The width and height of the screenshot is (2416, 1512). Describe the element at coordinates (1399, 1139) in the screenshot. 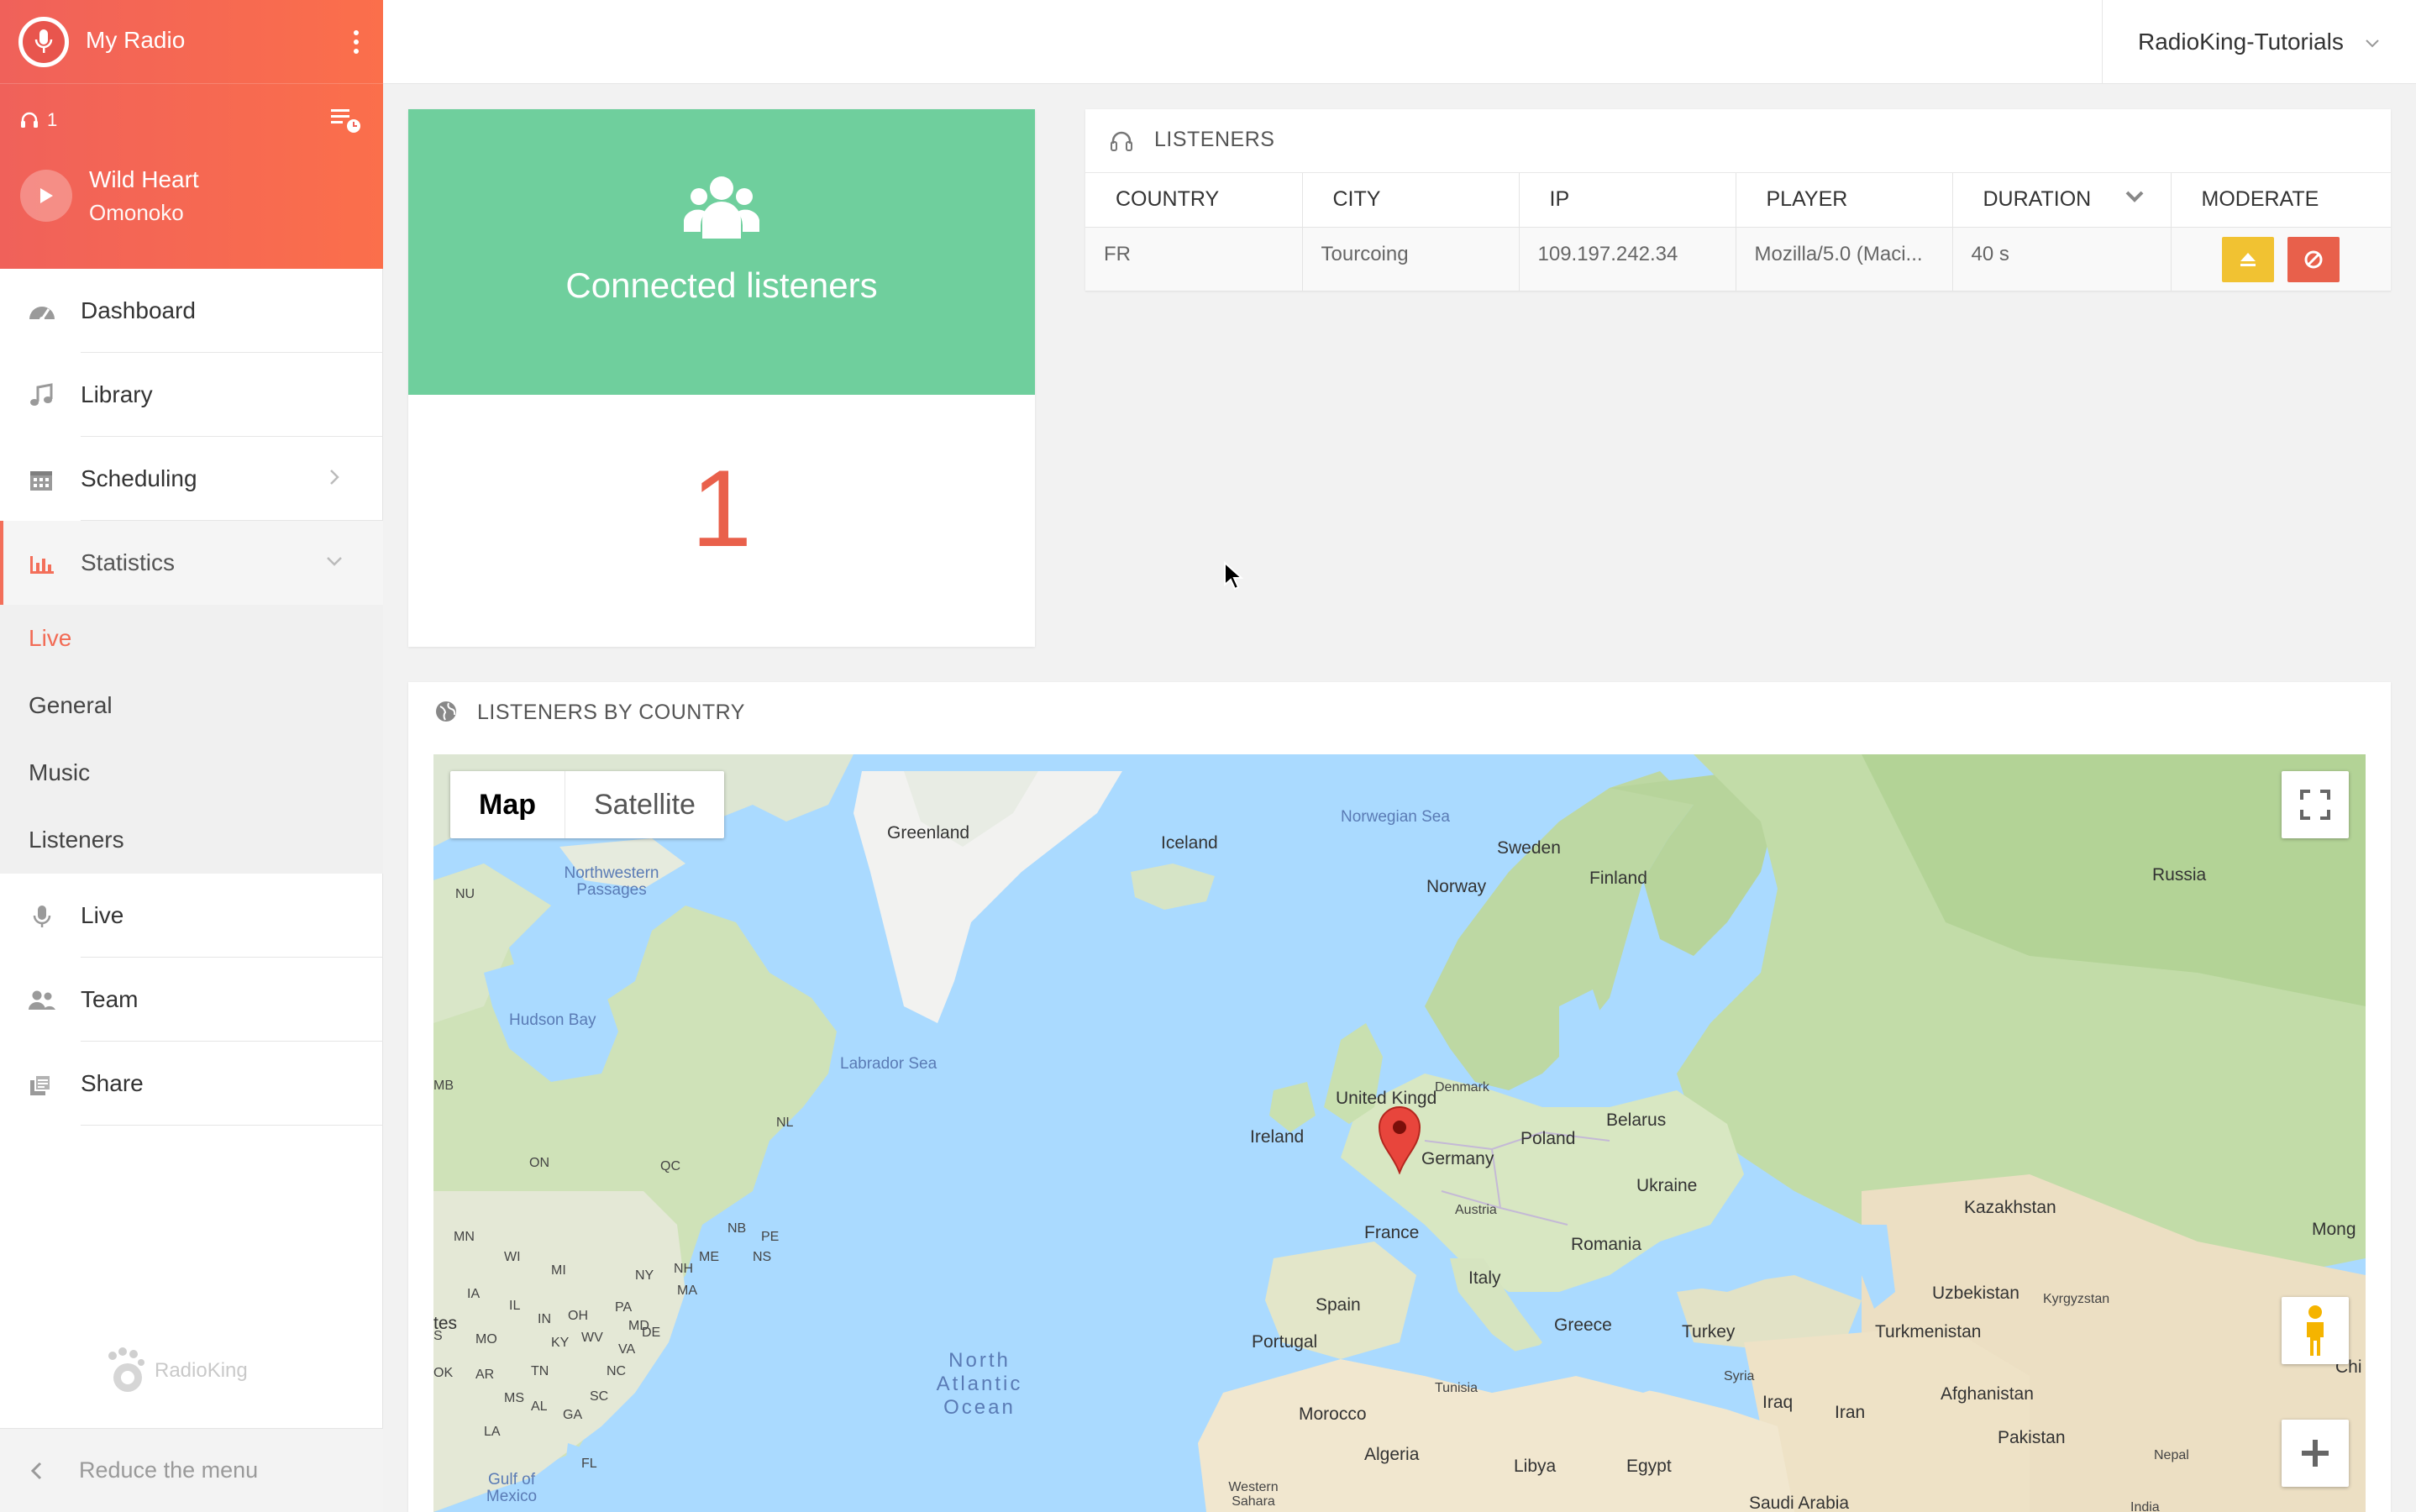

I see `location-marker-icon` at that location.